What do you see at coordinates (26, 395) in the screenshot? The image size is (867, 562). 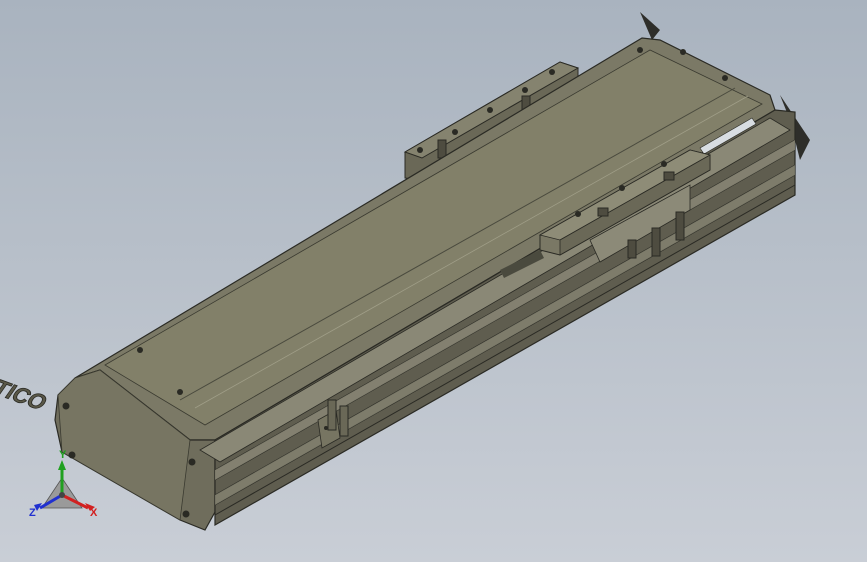 I see `brand-logo: TICO` at bounding box center [26, 395].